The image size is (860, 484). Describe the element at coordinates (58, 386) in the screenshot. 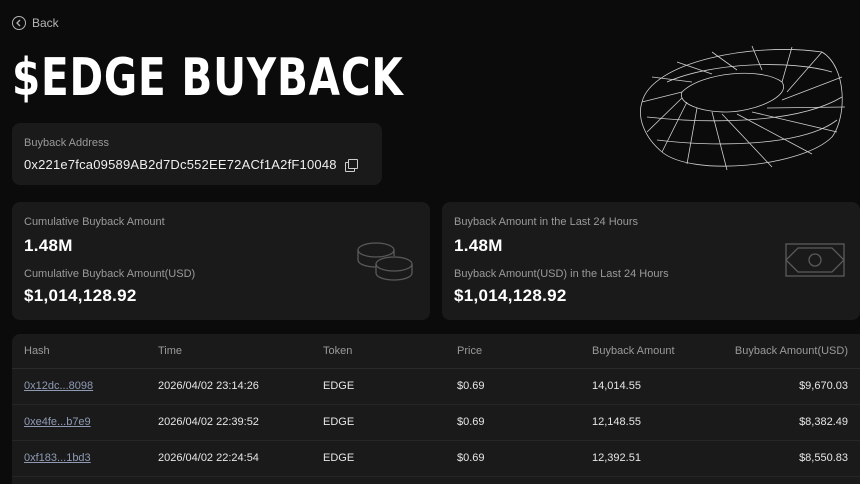

I see `hash-link: 0x12dc...8098` at that location.